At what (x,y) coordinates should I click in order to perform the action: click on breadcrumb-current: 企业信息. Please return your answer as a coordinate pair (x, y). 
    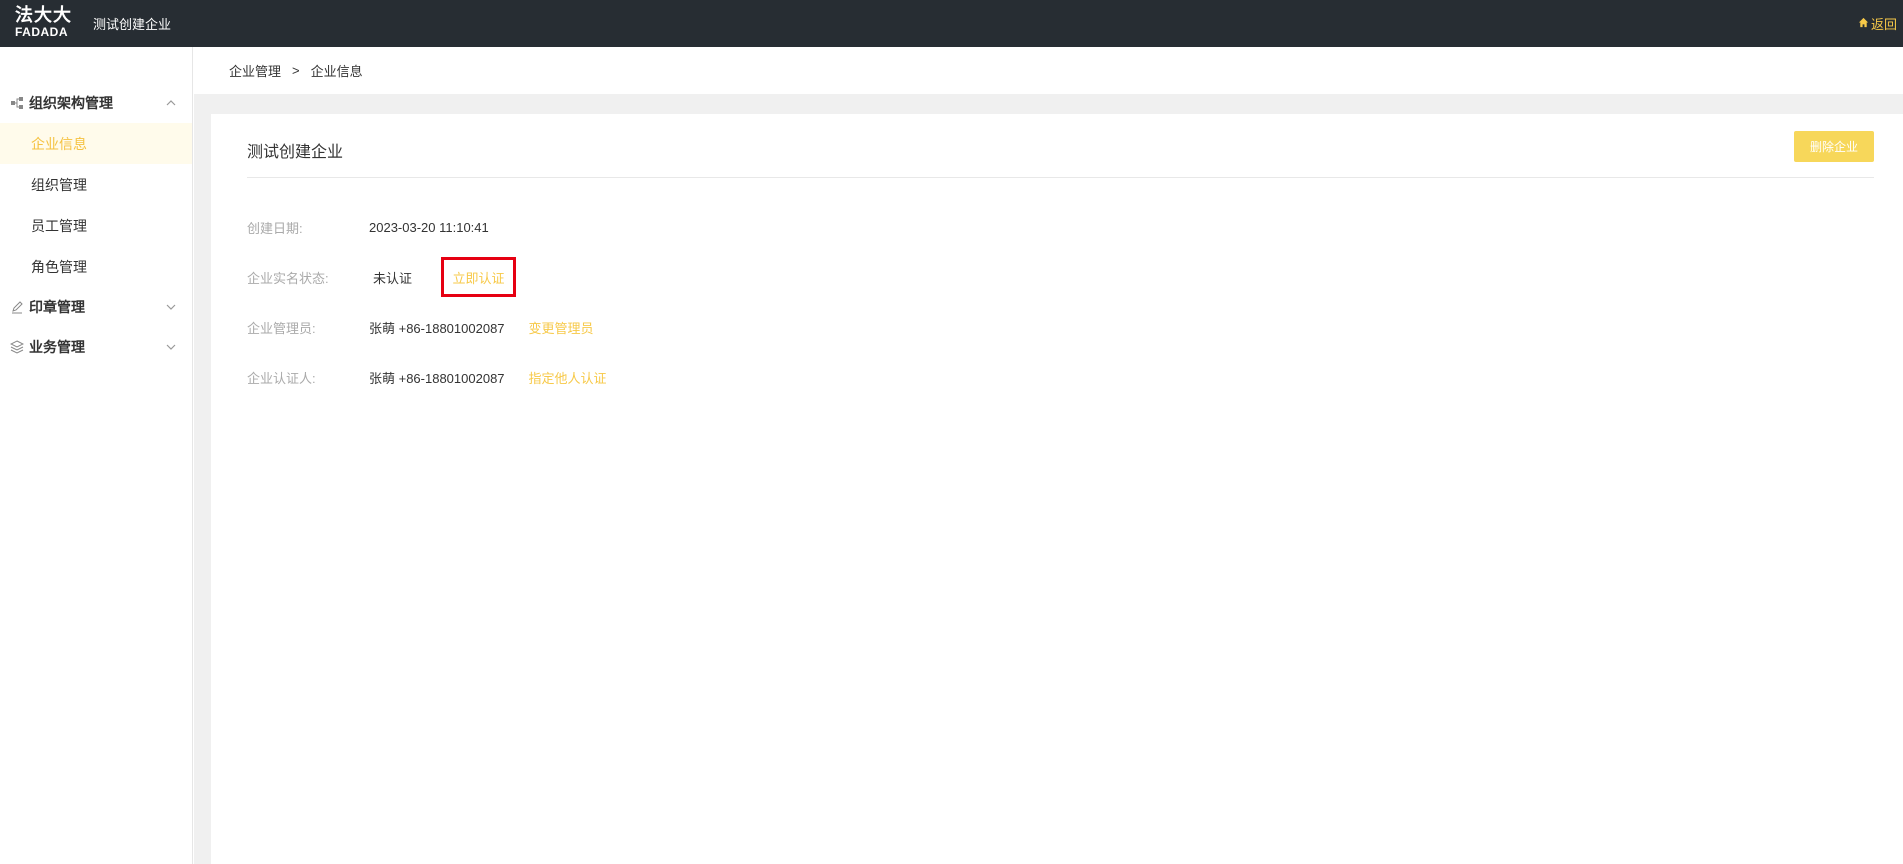
    Looking at the image, I should click on (336, 71).